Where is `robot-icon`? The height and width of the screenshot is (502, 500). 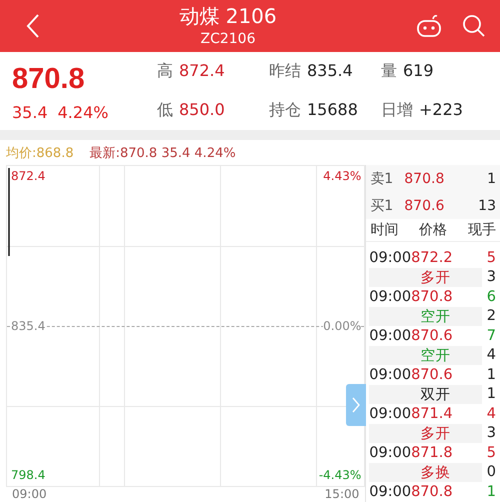
robot-icon is located at coordinates (429, 26).